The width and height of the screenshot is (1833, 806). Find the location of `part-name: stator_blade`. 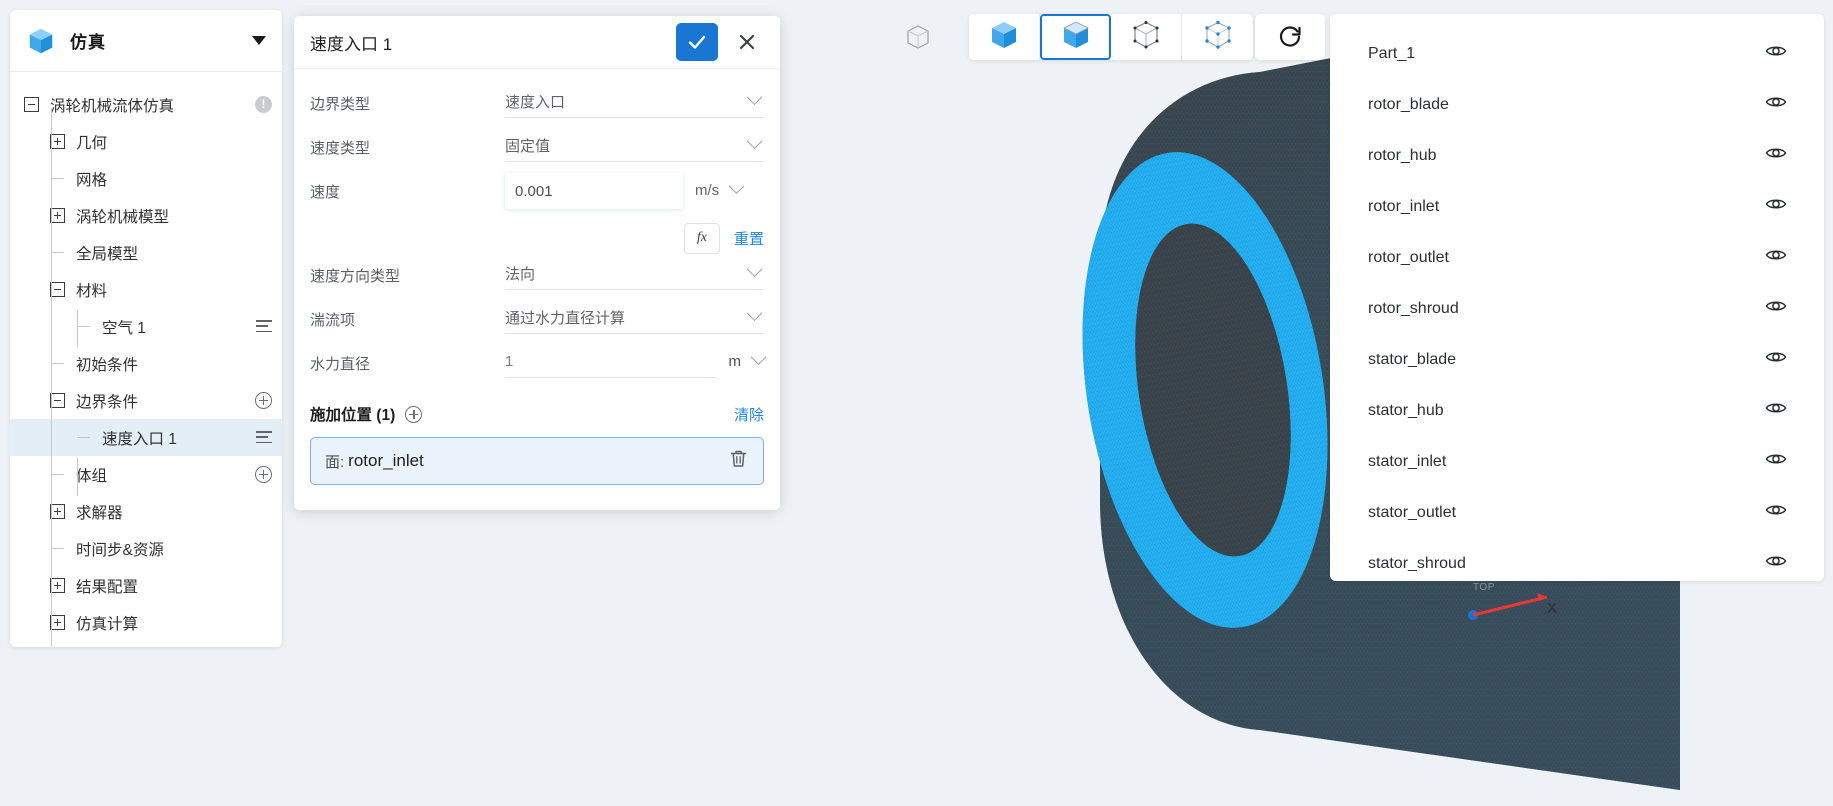

part-name: stator_blade is located at coordinates (1412, 359).